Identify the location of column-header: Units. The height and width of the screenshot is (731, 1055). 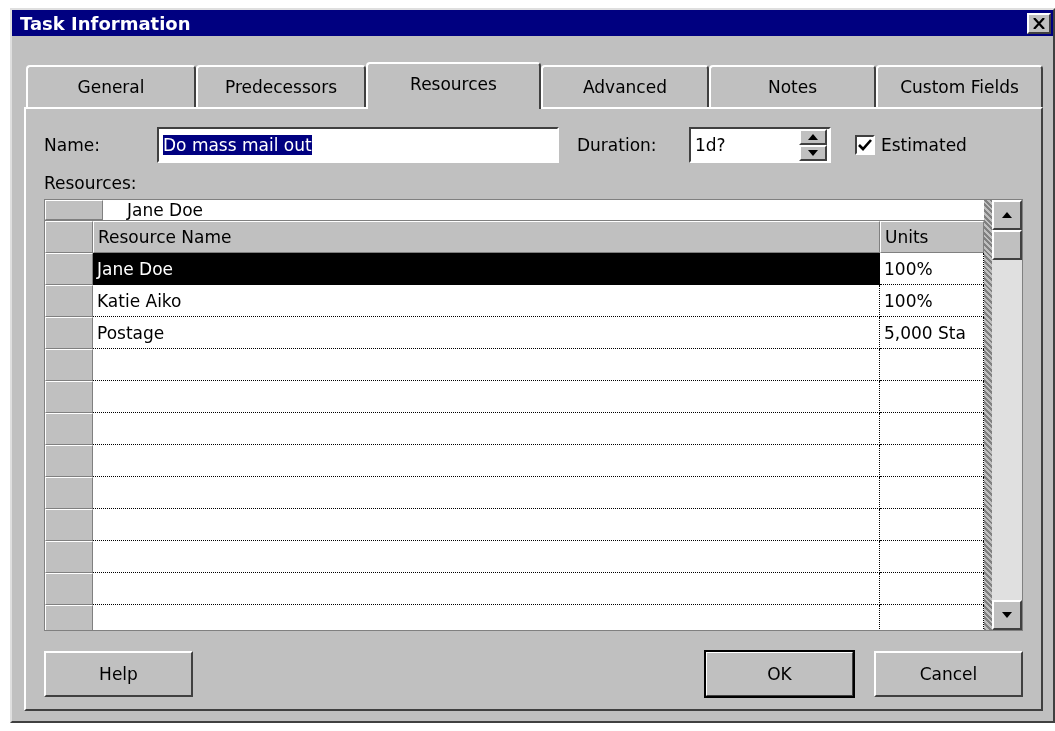
(932, 237).